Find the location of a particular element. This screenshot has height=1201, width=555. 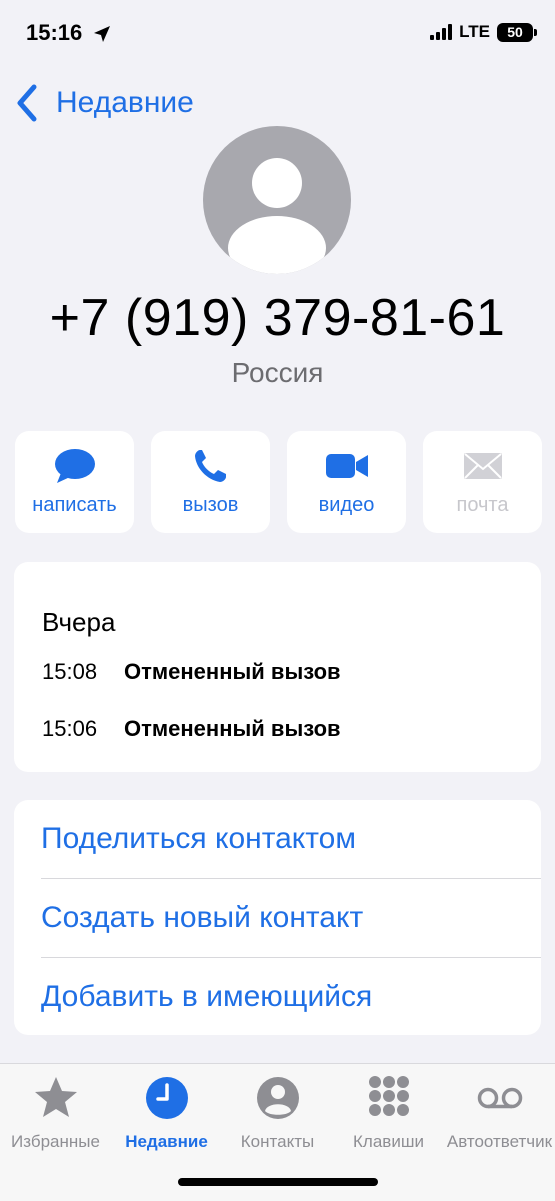

message-button: написать is located at coordinates (74, 482).